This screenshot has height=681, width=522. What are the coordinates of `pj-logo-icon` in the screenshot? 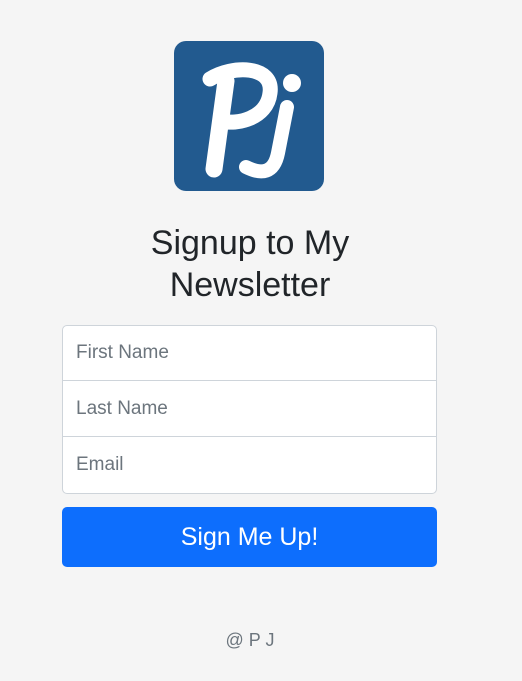 It's located at (249, 116).